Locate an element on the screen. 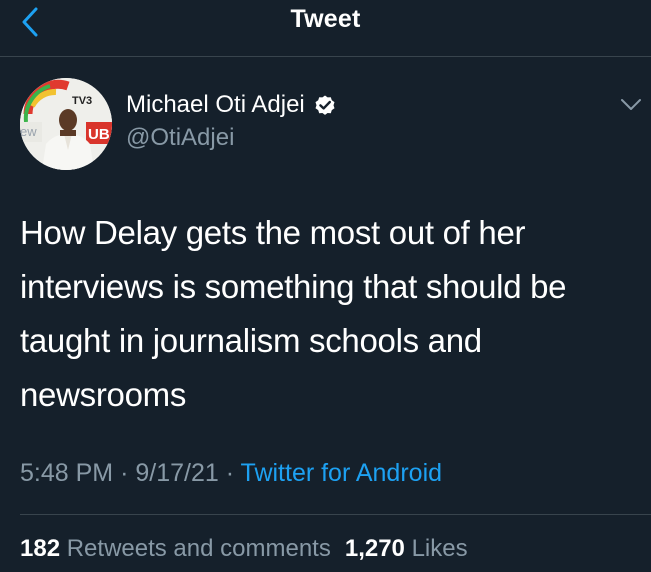 Image resolution: width=651 pixels, height=572 pixels. more-options-button is located at coordinates (631, 105).